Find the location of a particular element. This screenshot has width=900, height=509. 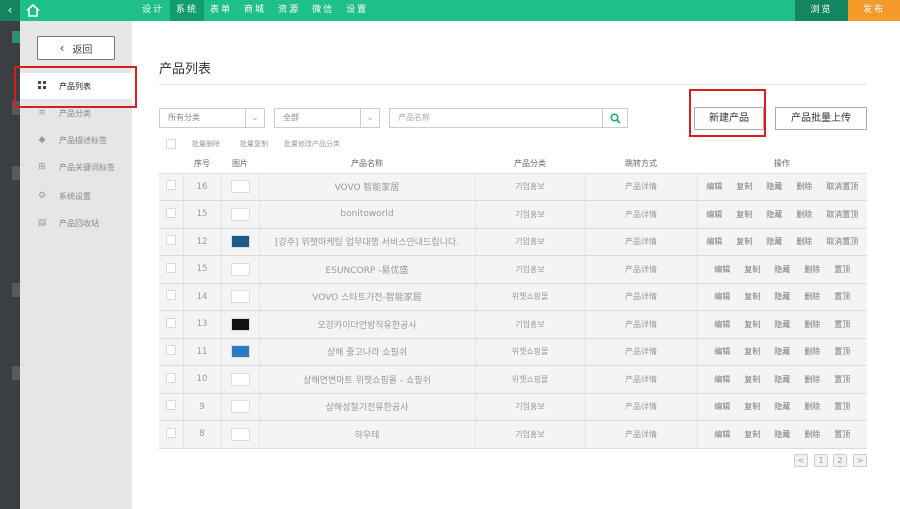

row-actions: 编辑 复制 隐藏 删除 置顶 is located at coordinates (782, 434).